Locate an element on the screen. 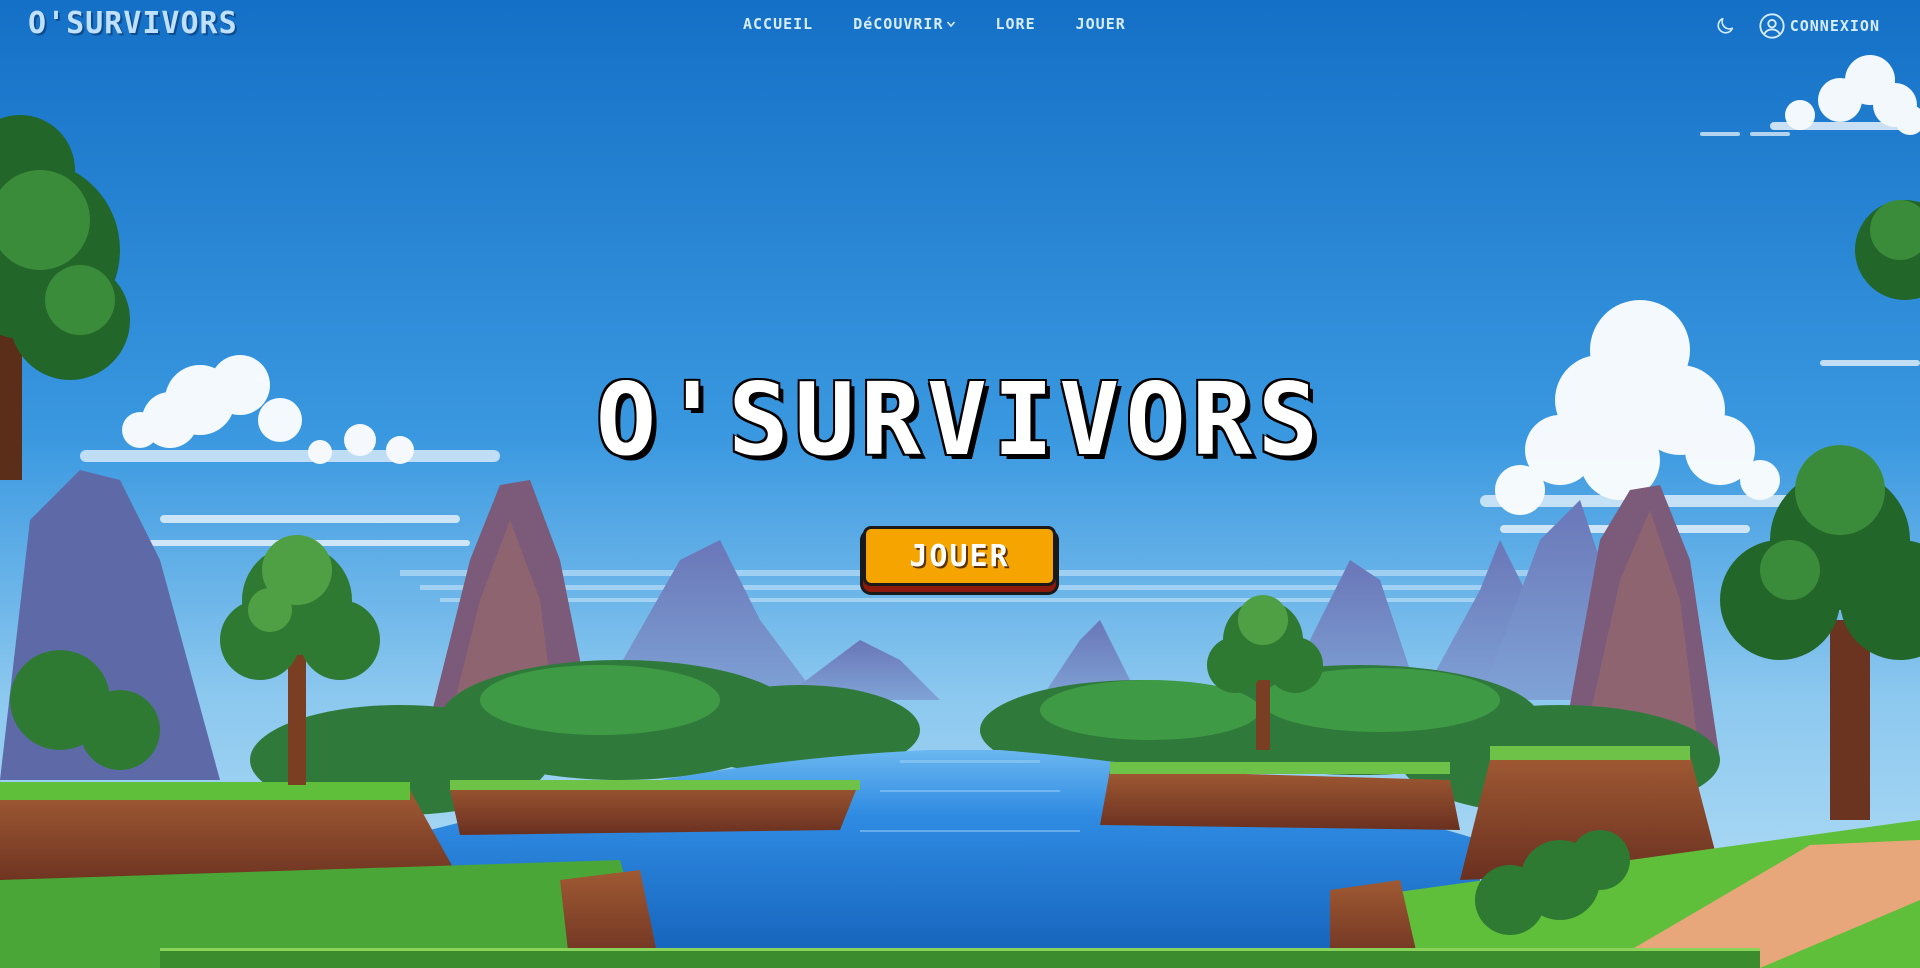  nav-actions: CONNEXION is located at coordinates (1796, 26).